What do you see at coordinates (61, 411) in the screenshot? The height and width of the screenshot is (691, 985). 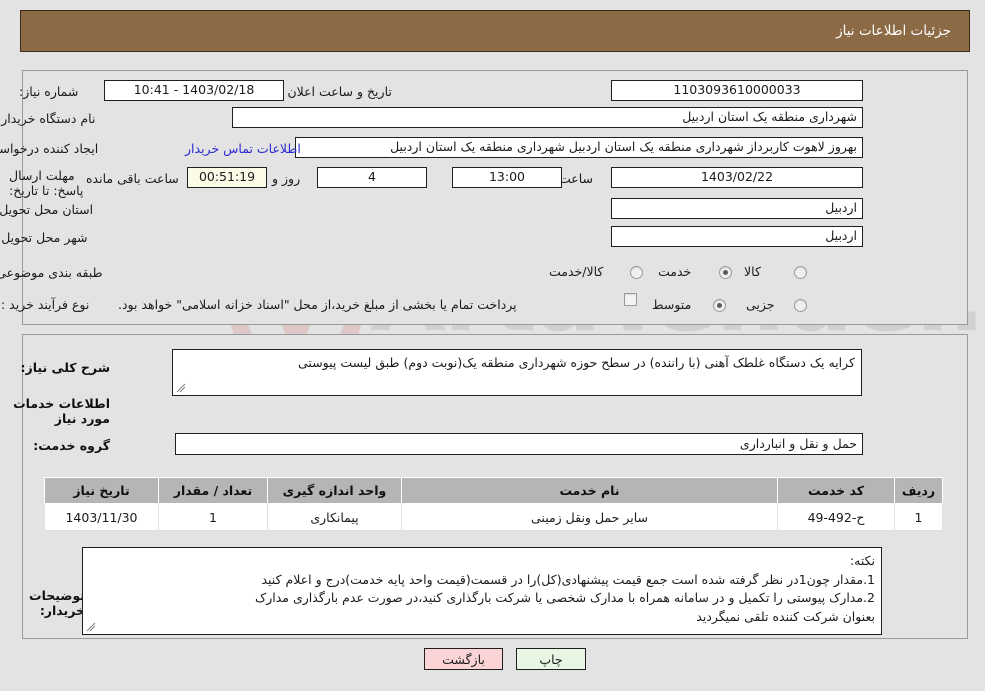 I see `services-section-title: اطلاعات خدمات مورد نیاز` at bounding box center [61, 411].